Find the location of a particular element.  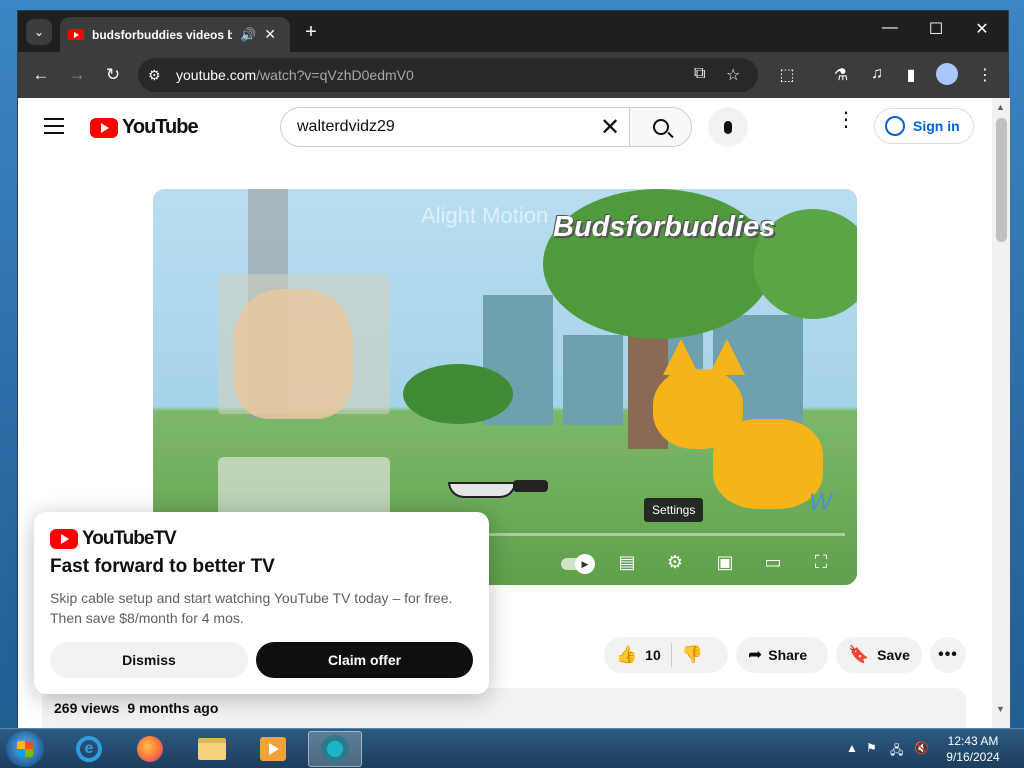

back-button: ← is located at coordinates (41, 75).